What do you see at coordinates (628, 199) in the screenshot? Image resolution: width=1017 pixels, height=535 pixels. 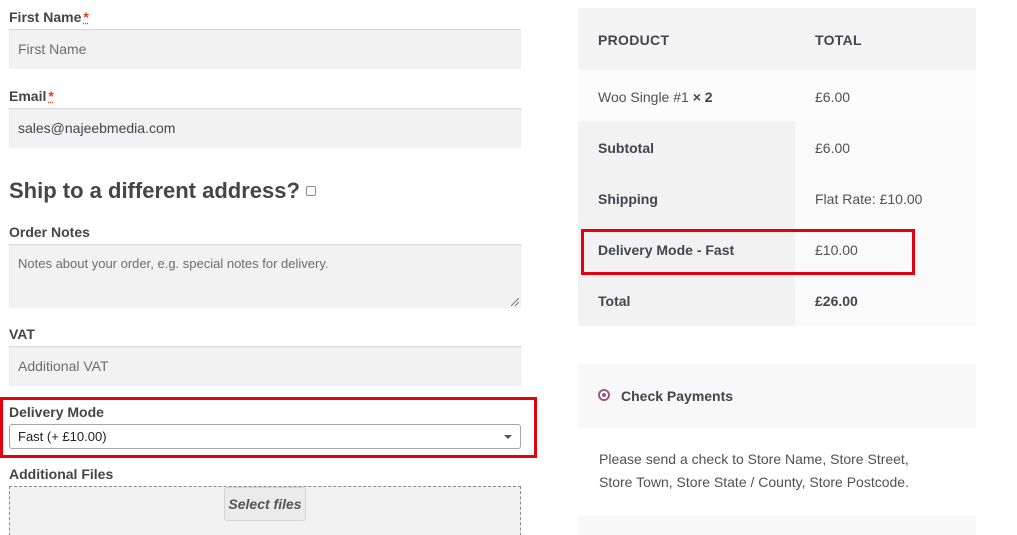 I see `shipping-label: Shipping` at bounding box center [628, 199].